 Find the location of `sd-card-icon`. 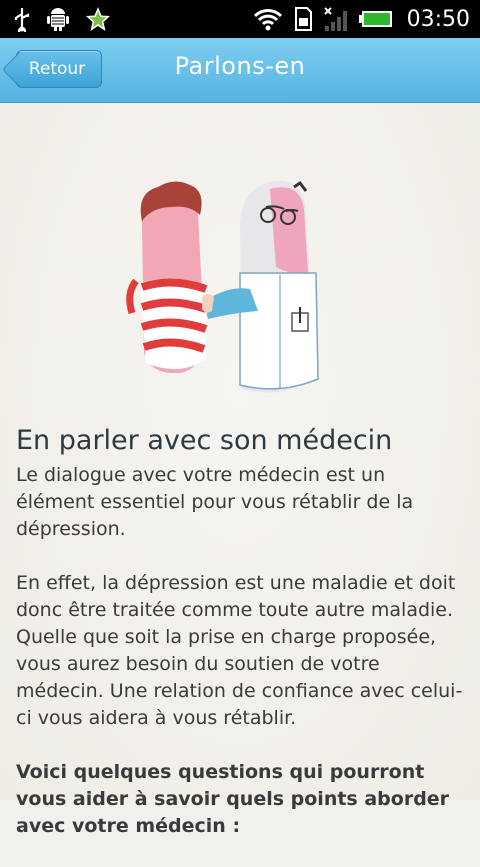

sd-card-icon is located at coordinates (303, 19).